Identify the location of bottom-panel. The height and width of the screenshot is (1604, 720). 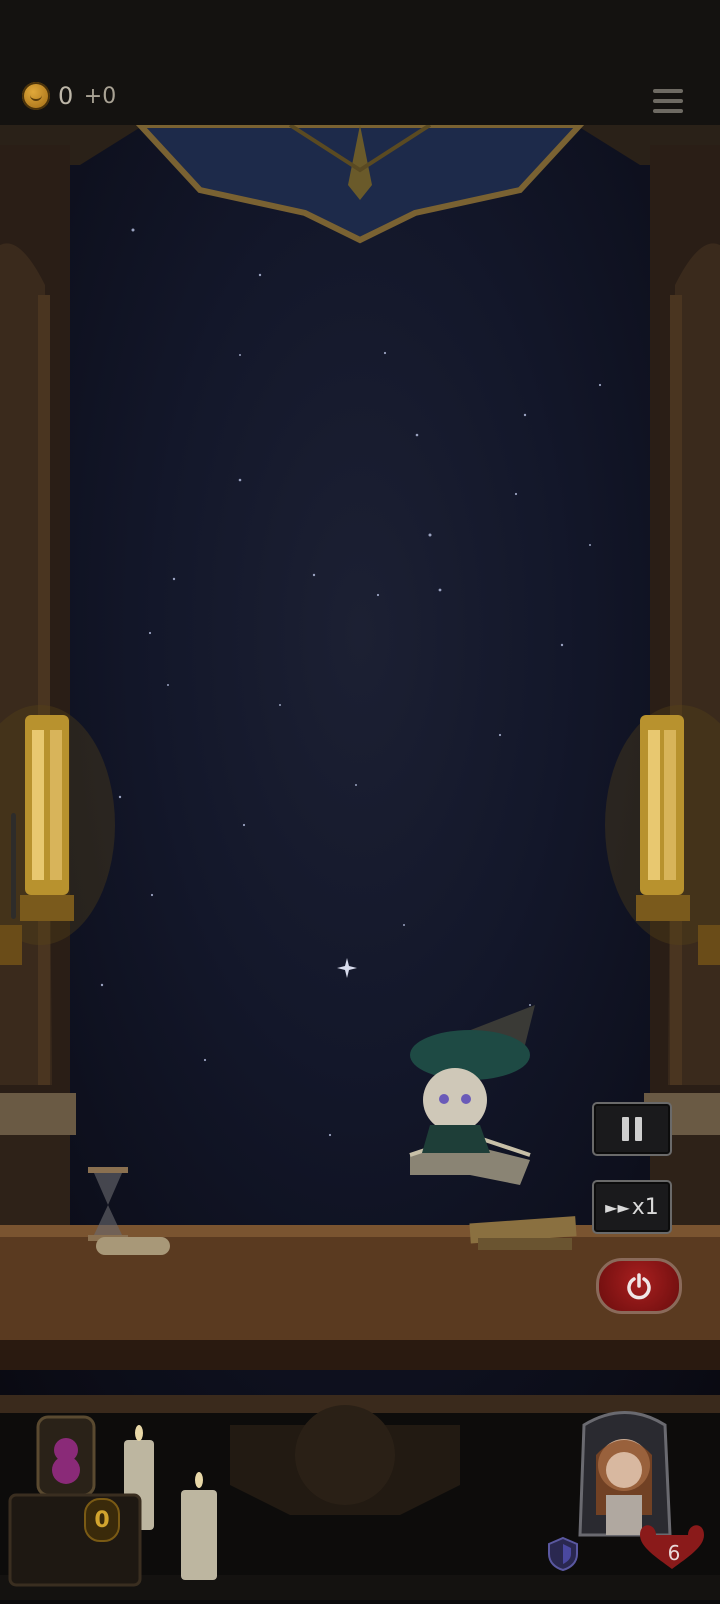
(360, 1497).